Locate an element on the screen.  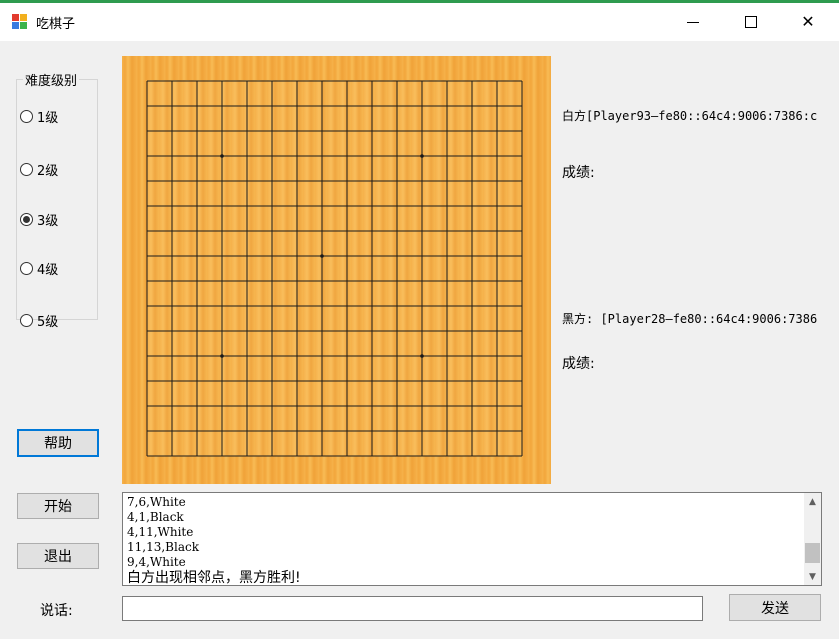
scroll-up-icon: ▲ is located at coordinates (812, 501).